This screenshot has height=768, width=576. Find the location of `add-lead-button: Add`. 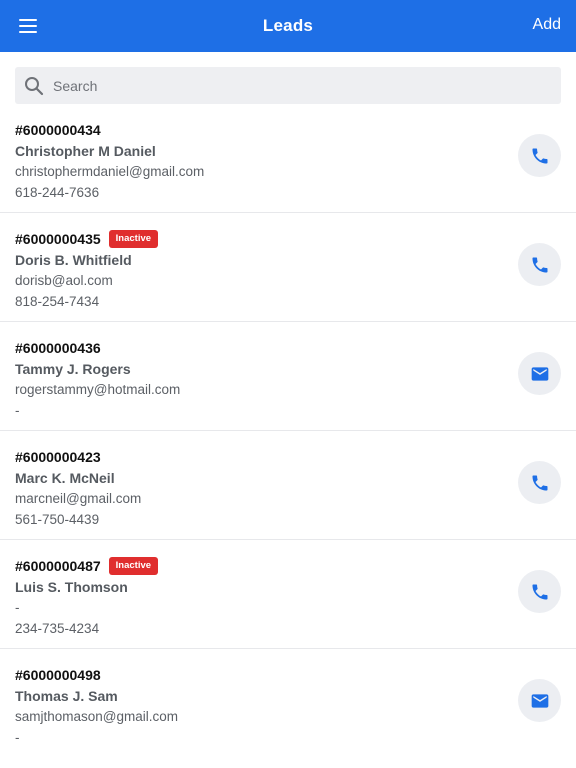

add-lead-button: Add is located at coordinates (547, 25).